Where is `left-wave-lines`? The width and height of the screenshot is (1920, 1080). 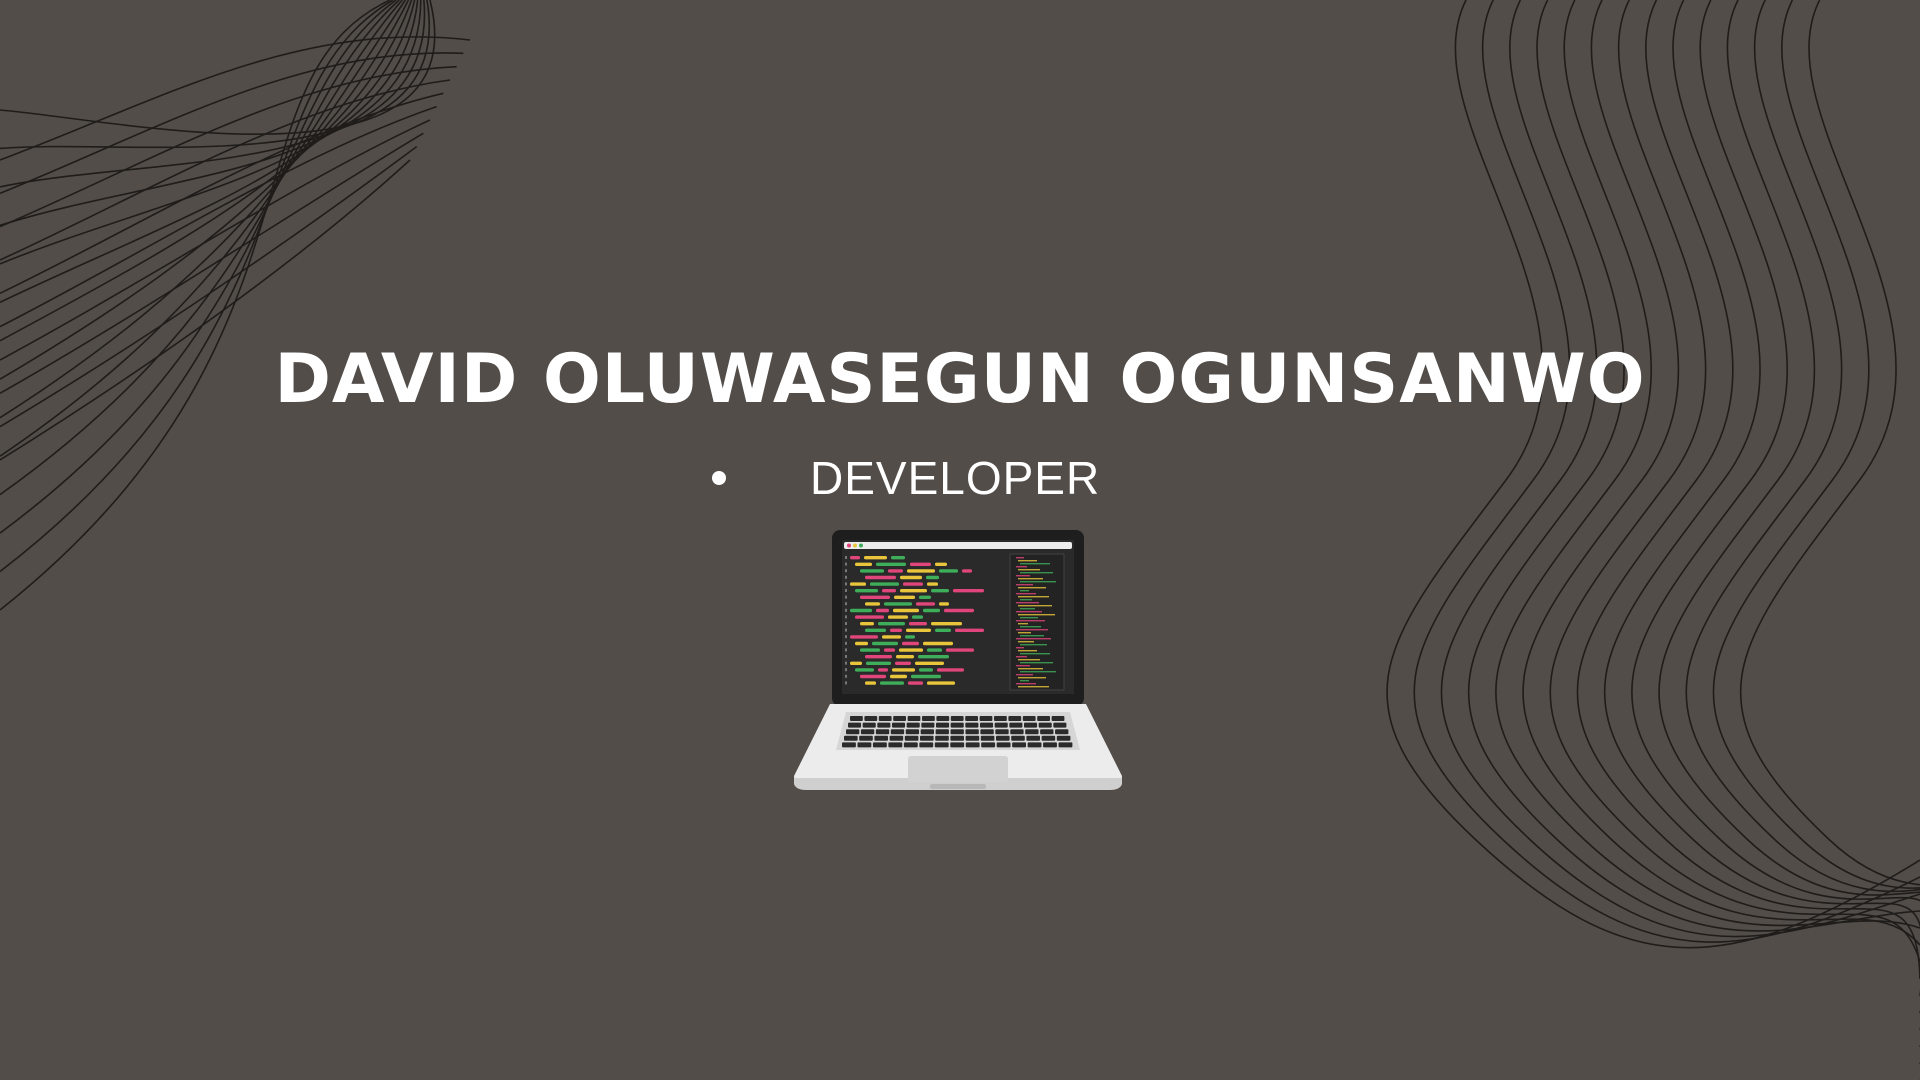
left-wave-lines is located at coordinates (235, 305).